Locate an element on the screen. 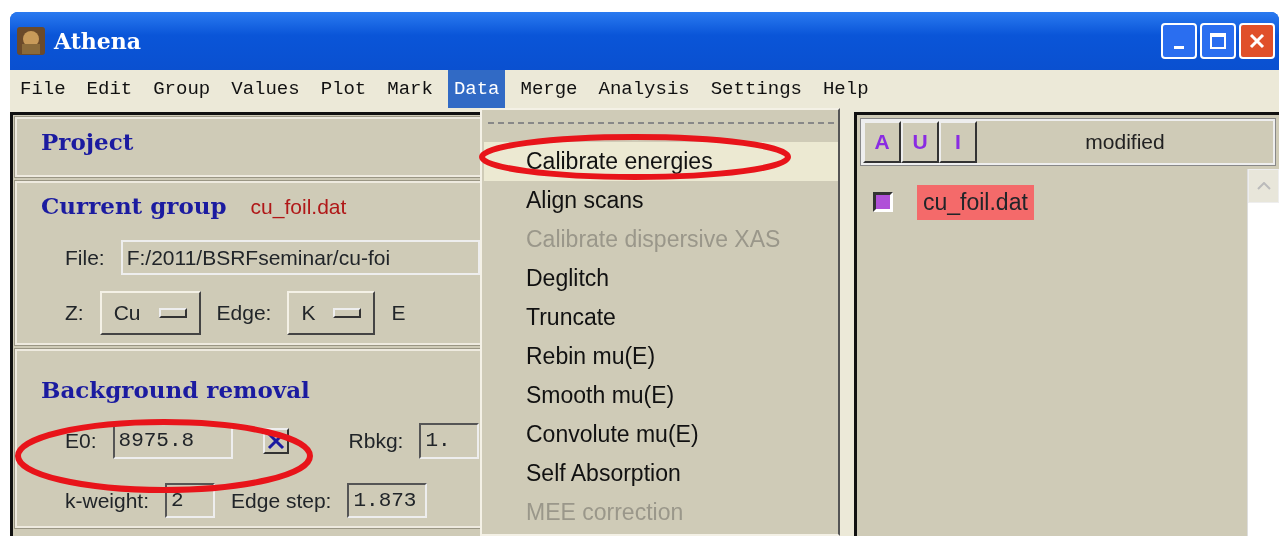 The width and height of the screenshot is (1279, 536). menu-item: Convolute mu(E) is located at coordinates (661, 434).